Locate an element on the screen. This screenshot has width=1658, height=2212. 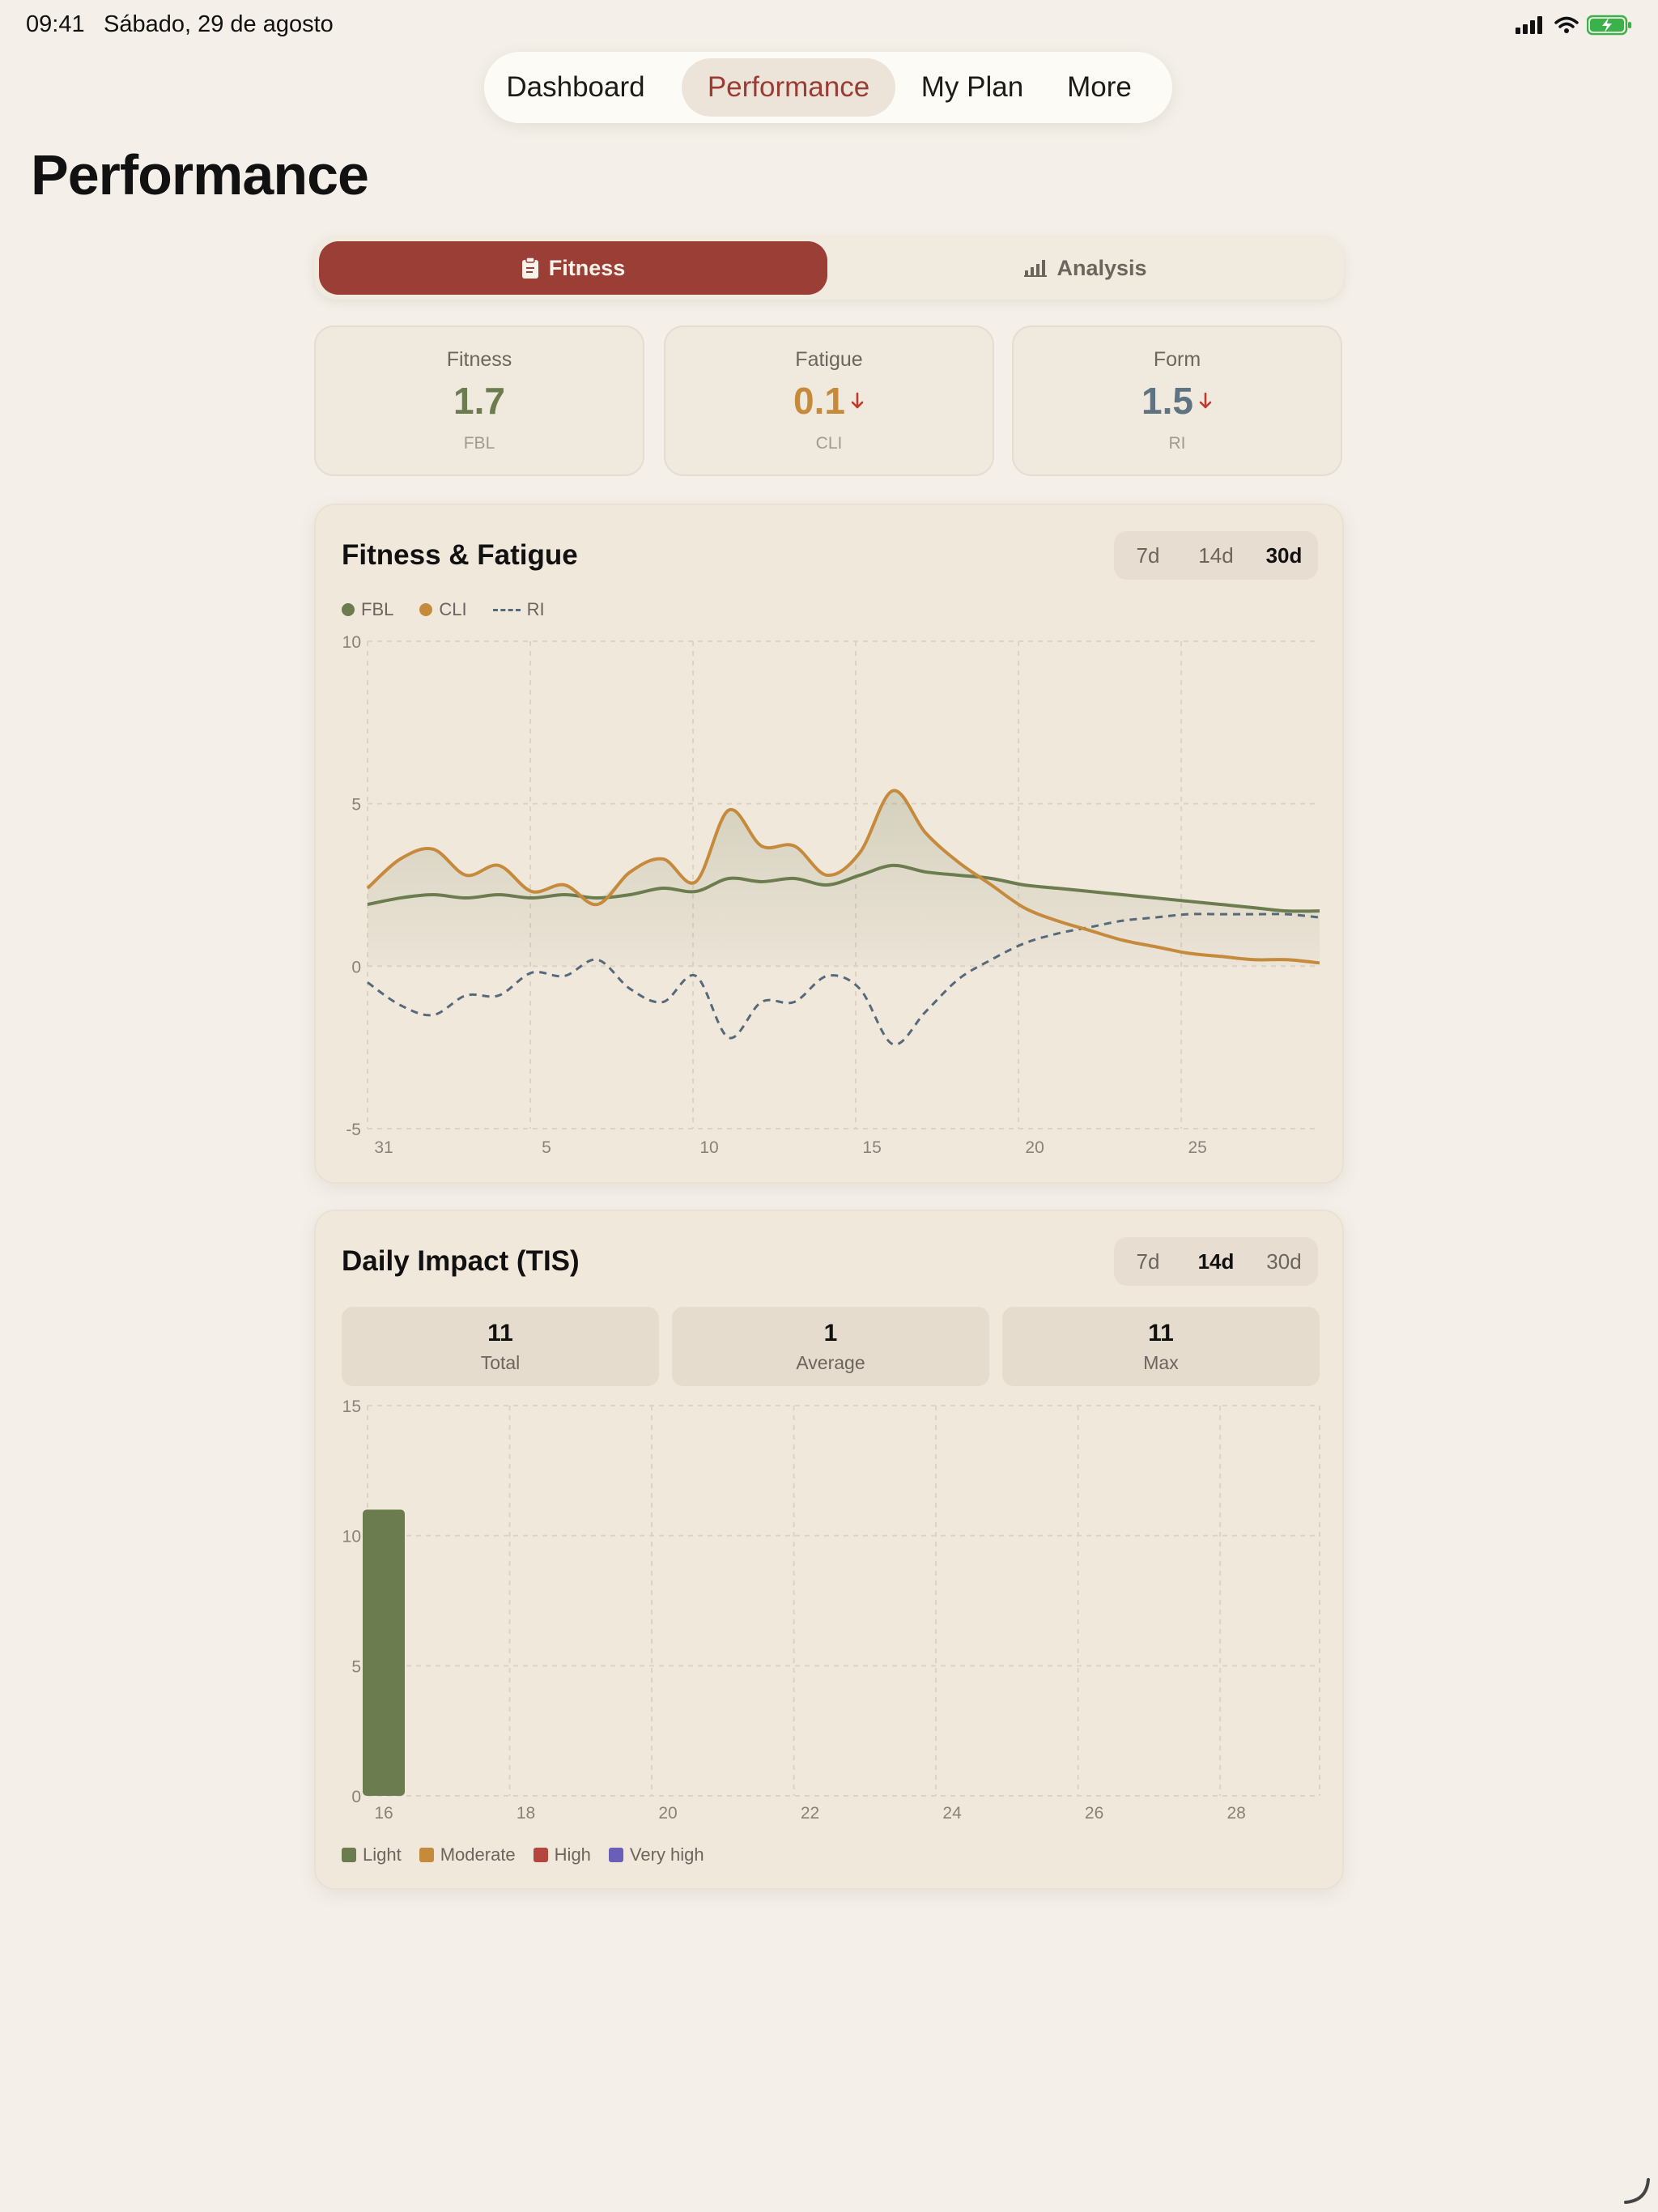
impact-legend: Light Moderate High Very high is located at coordinates (536, 1855).